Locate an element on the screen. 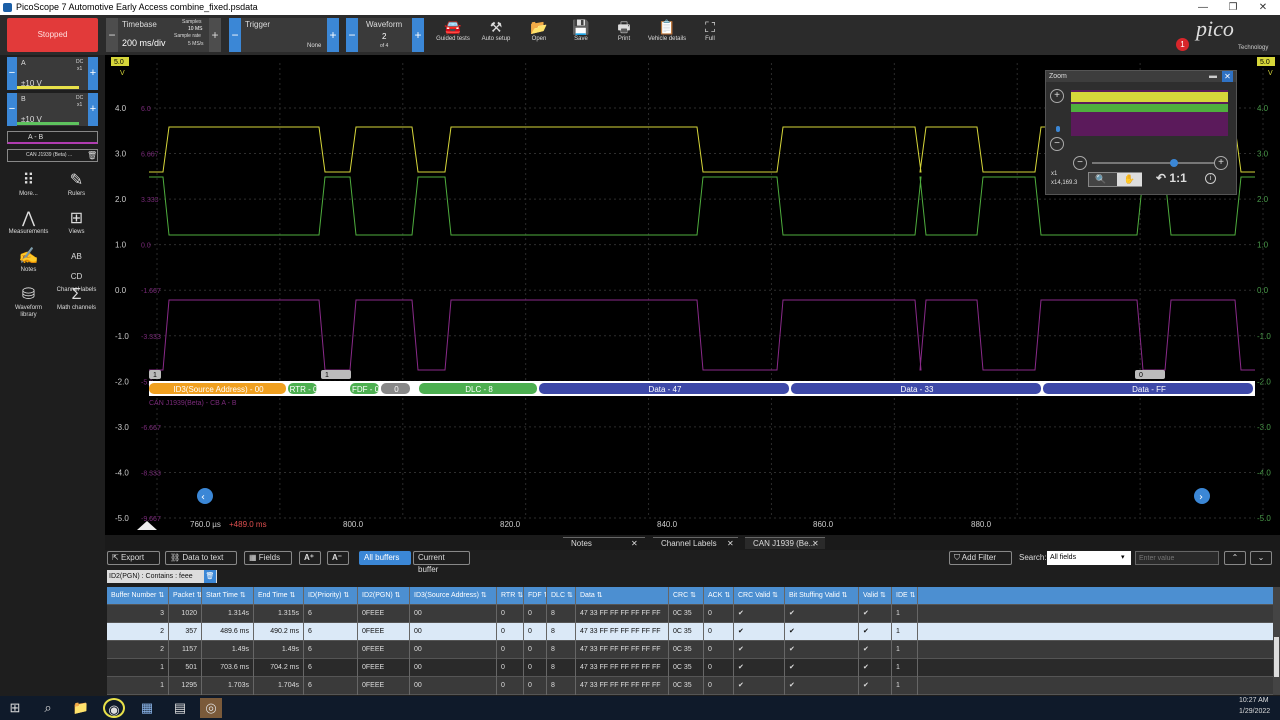 The height and width of the screenshot is (720, 1280). vehicle-details-button: 📋 Vehicle details is located at coordinates (667, 34).